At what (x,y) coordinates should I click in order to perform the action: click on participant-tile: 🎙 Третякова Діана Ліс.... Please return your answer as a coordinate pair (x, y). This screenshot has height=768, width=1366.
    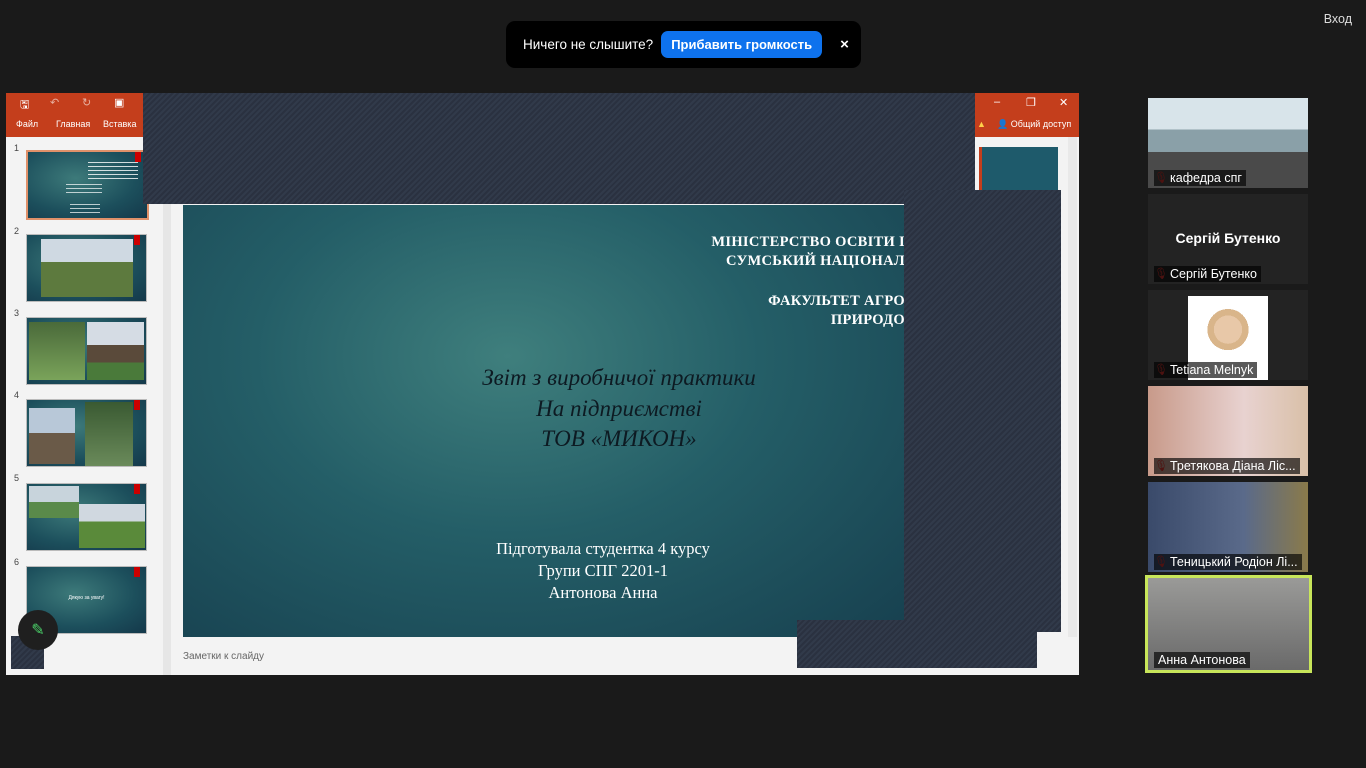
    Looking at the image, I should click on (1228, 431).